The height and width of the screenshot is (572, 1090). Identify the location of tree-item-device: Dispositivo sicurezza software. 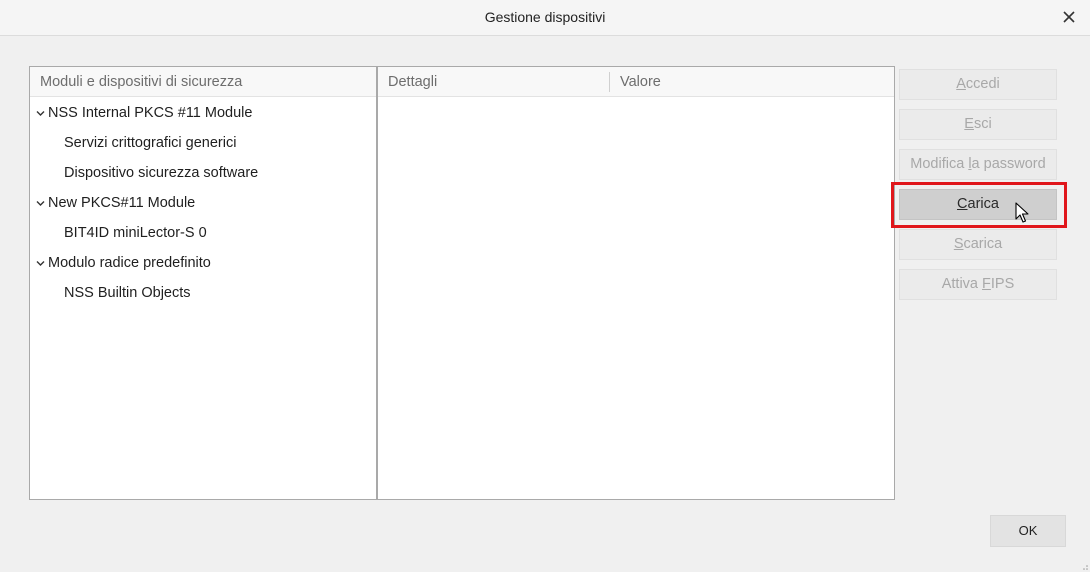
(203, 173).